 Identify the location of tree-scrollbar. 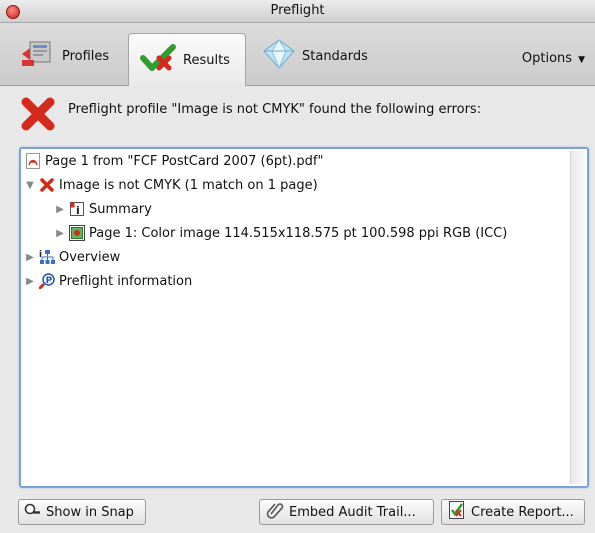
(577, 317).